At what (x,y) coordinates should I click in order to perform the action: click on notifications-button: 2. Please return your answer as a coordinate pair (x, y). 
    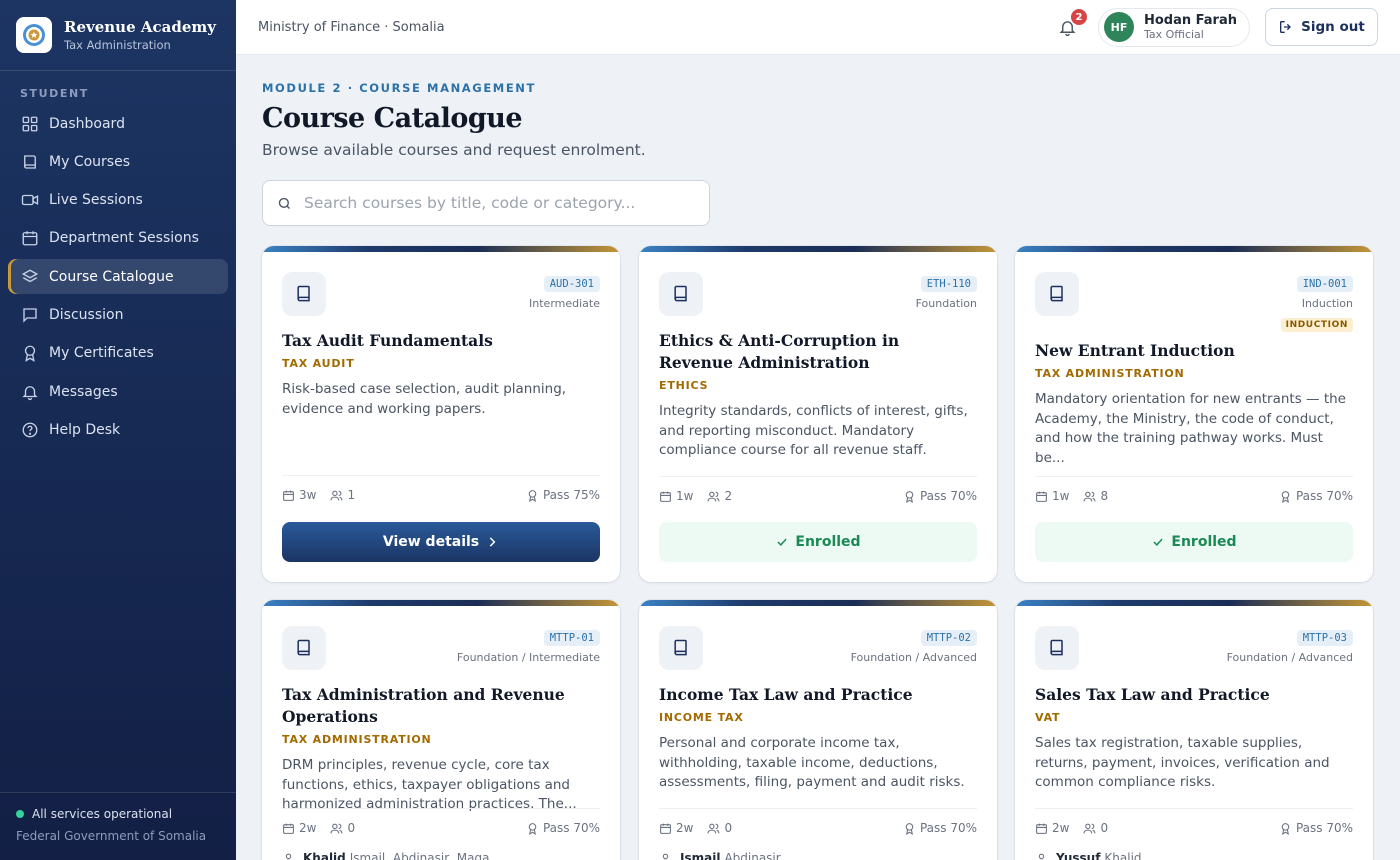
    Looking at the image, I should click on (1069, 25).